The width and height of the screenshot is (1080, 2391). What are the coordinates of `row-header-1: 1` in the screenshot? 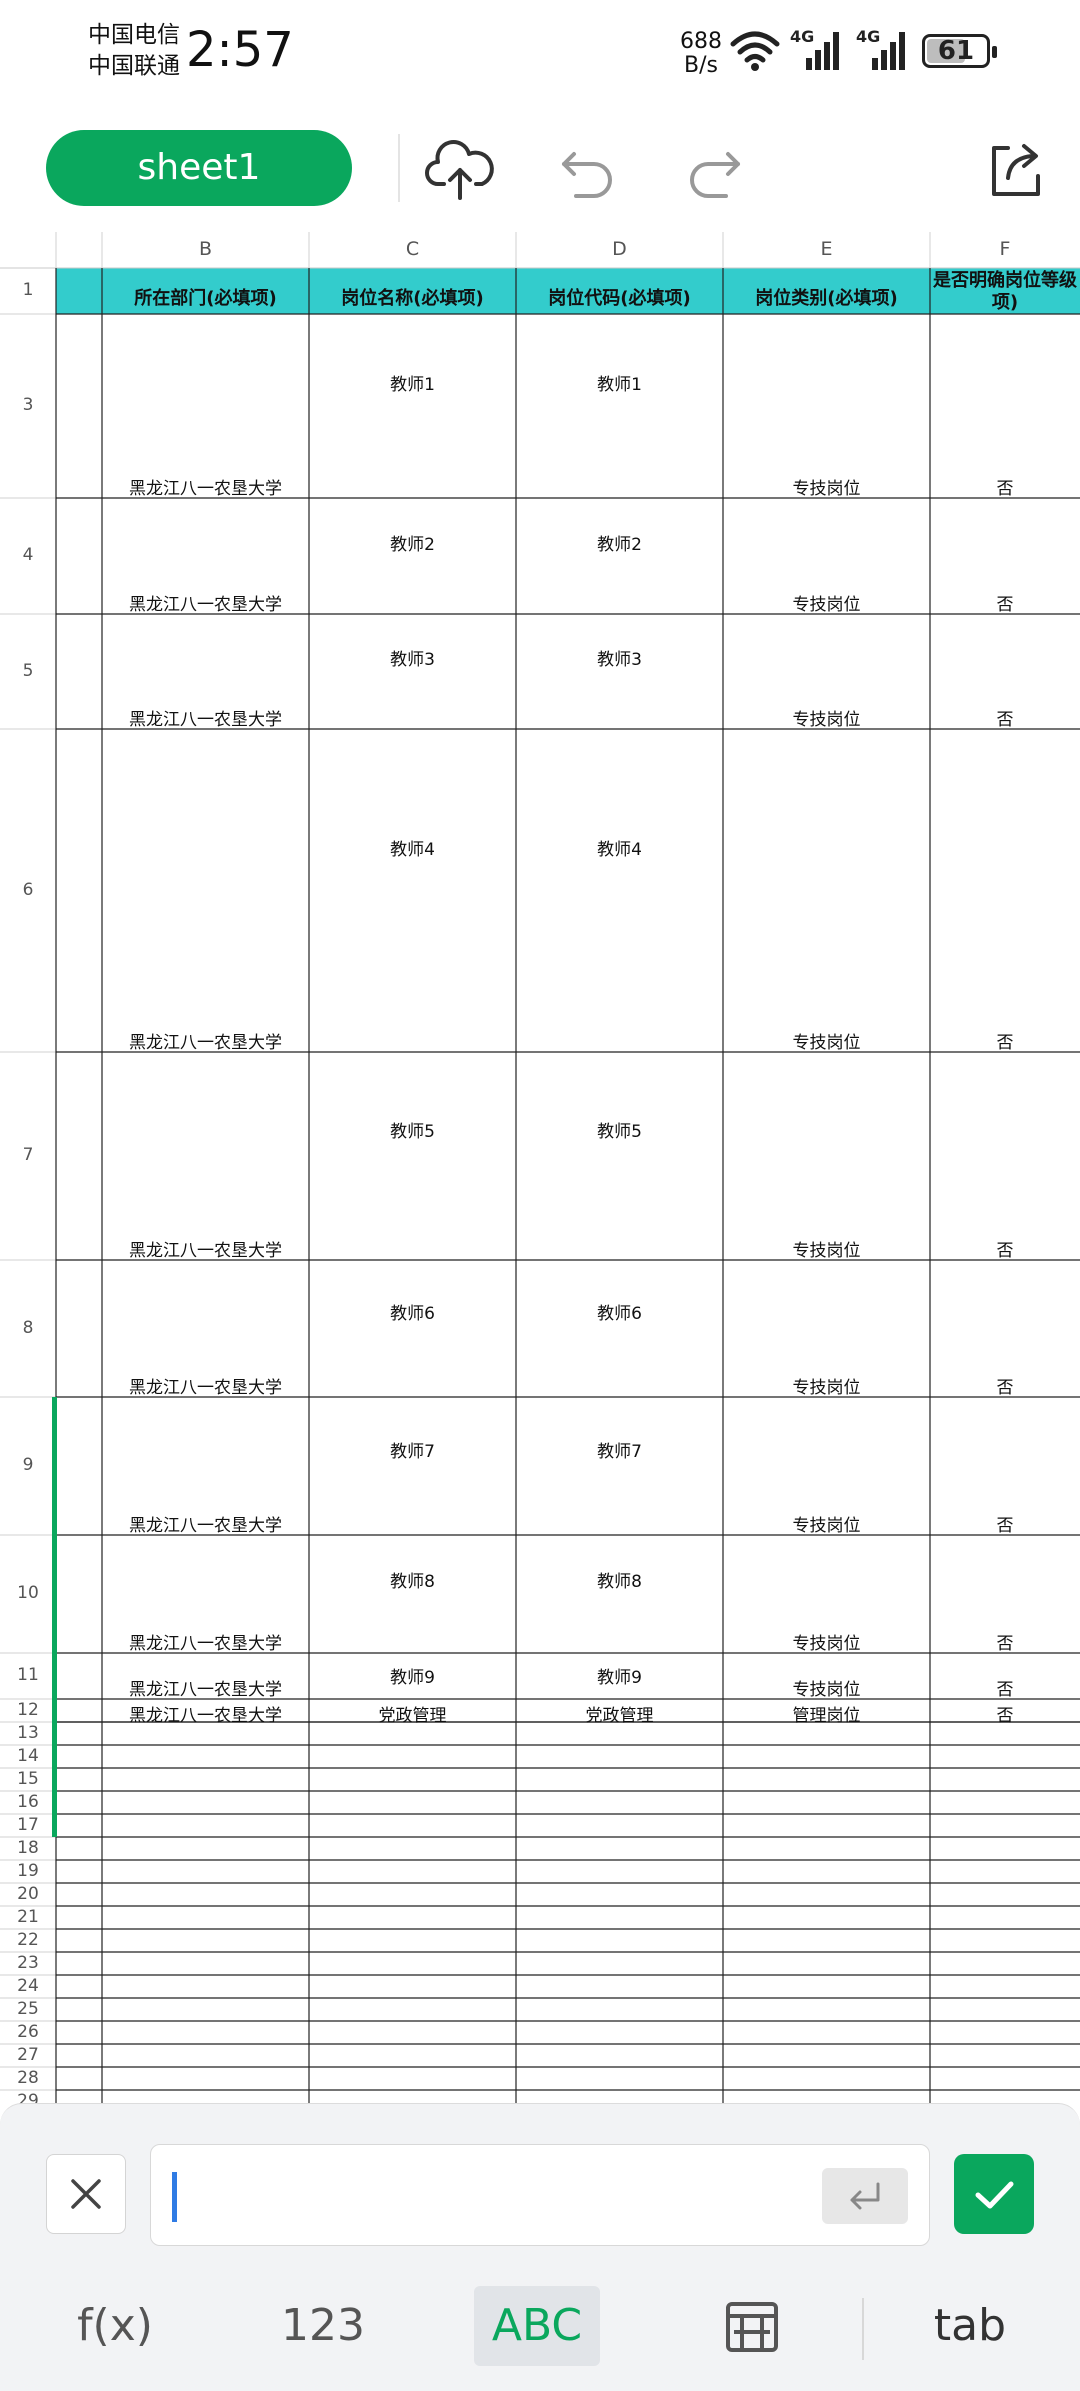 It's located at (28, 295).